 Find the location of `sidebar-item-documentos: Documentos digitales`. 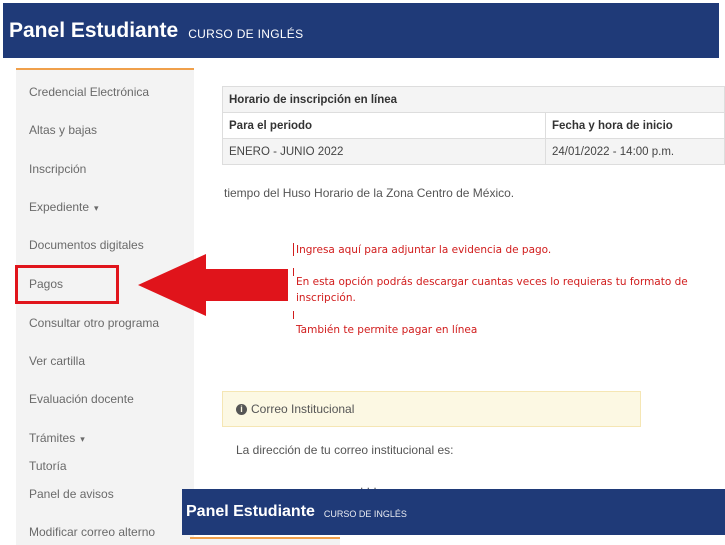

sidebar-item-documentos: Documentos digitales is located at coordinates (86, 245).